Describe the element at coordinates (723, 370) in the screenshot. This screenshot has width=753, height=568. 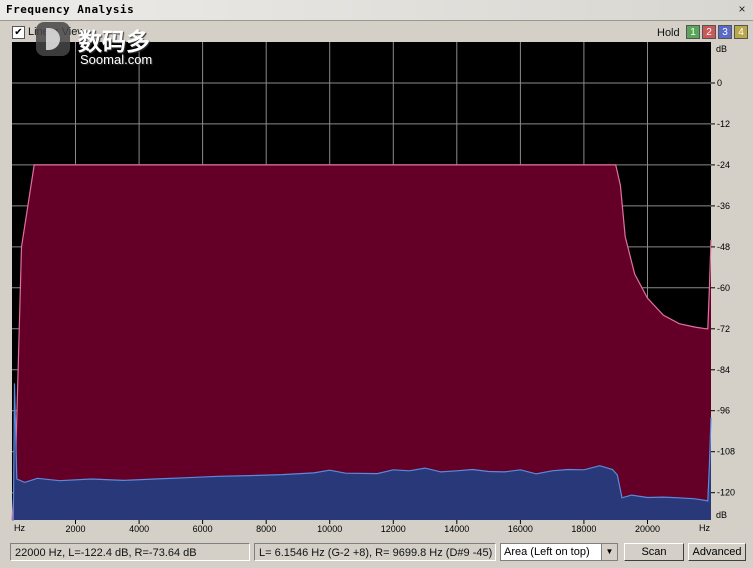
I see `y-tick-label: -84` at that location.